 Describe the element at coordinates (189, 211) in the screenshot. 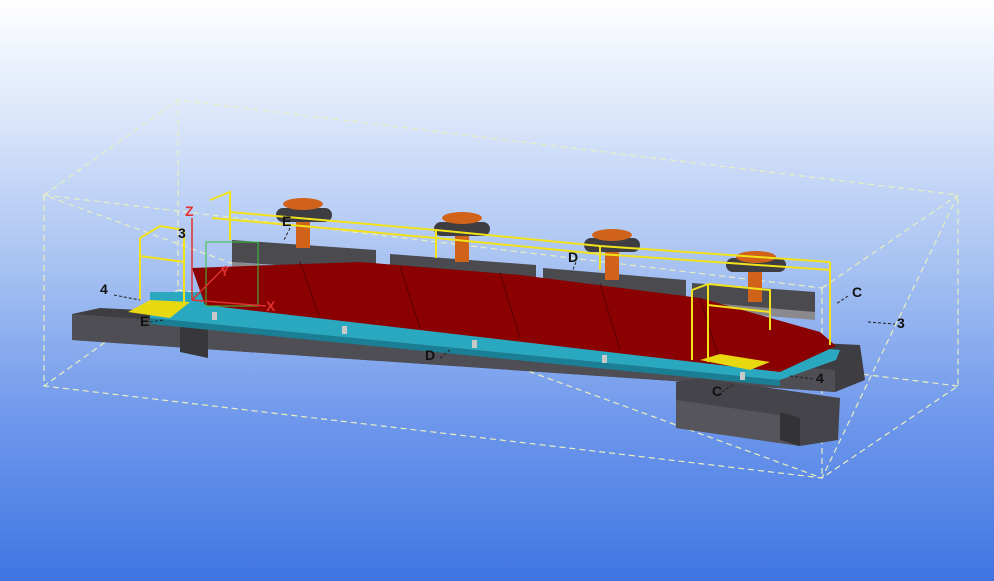

I see `axis-label-z: Z` at that location.